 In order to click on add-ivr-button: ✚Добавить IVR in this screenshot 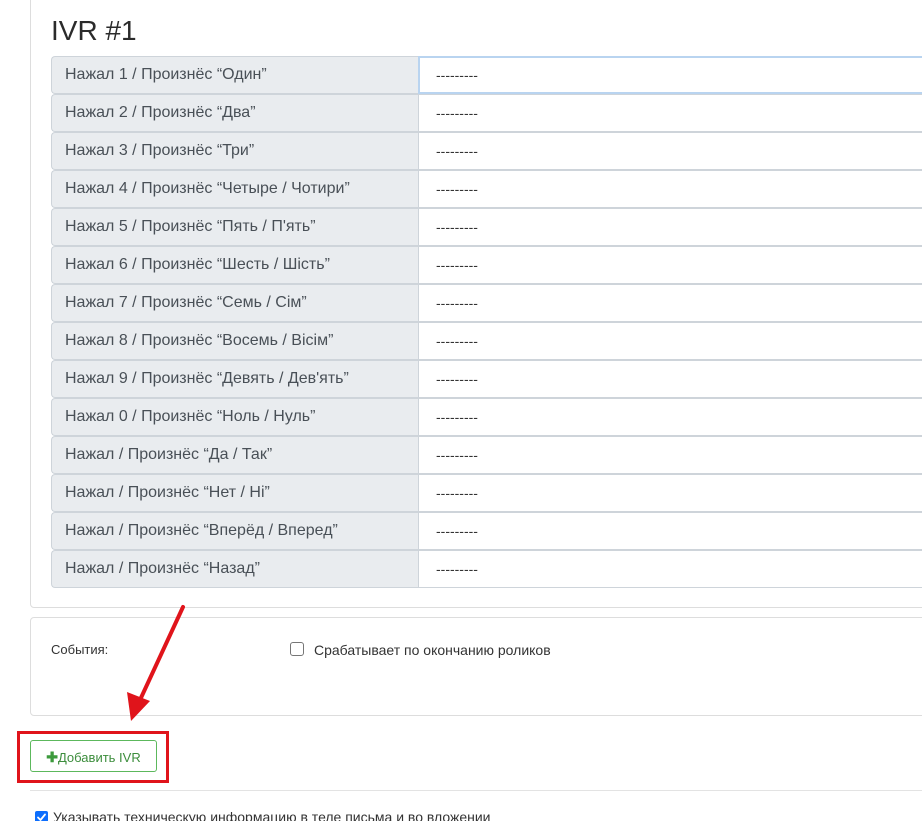, I will do `click(93, 756)`.